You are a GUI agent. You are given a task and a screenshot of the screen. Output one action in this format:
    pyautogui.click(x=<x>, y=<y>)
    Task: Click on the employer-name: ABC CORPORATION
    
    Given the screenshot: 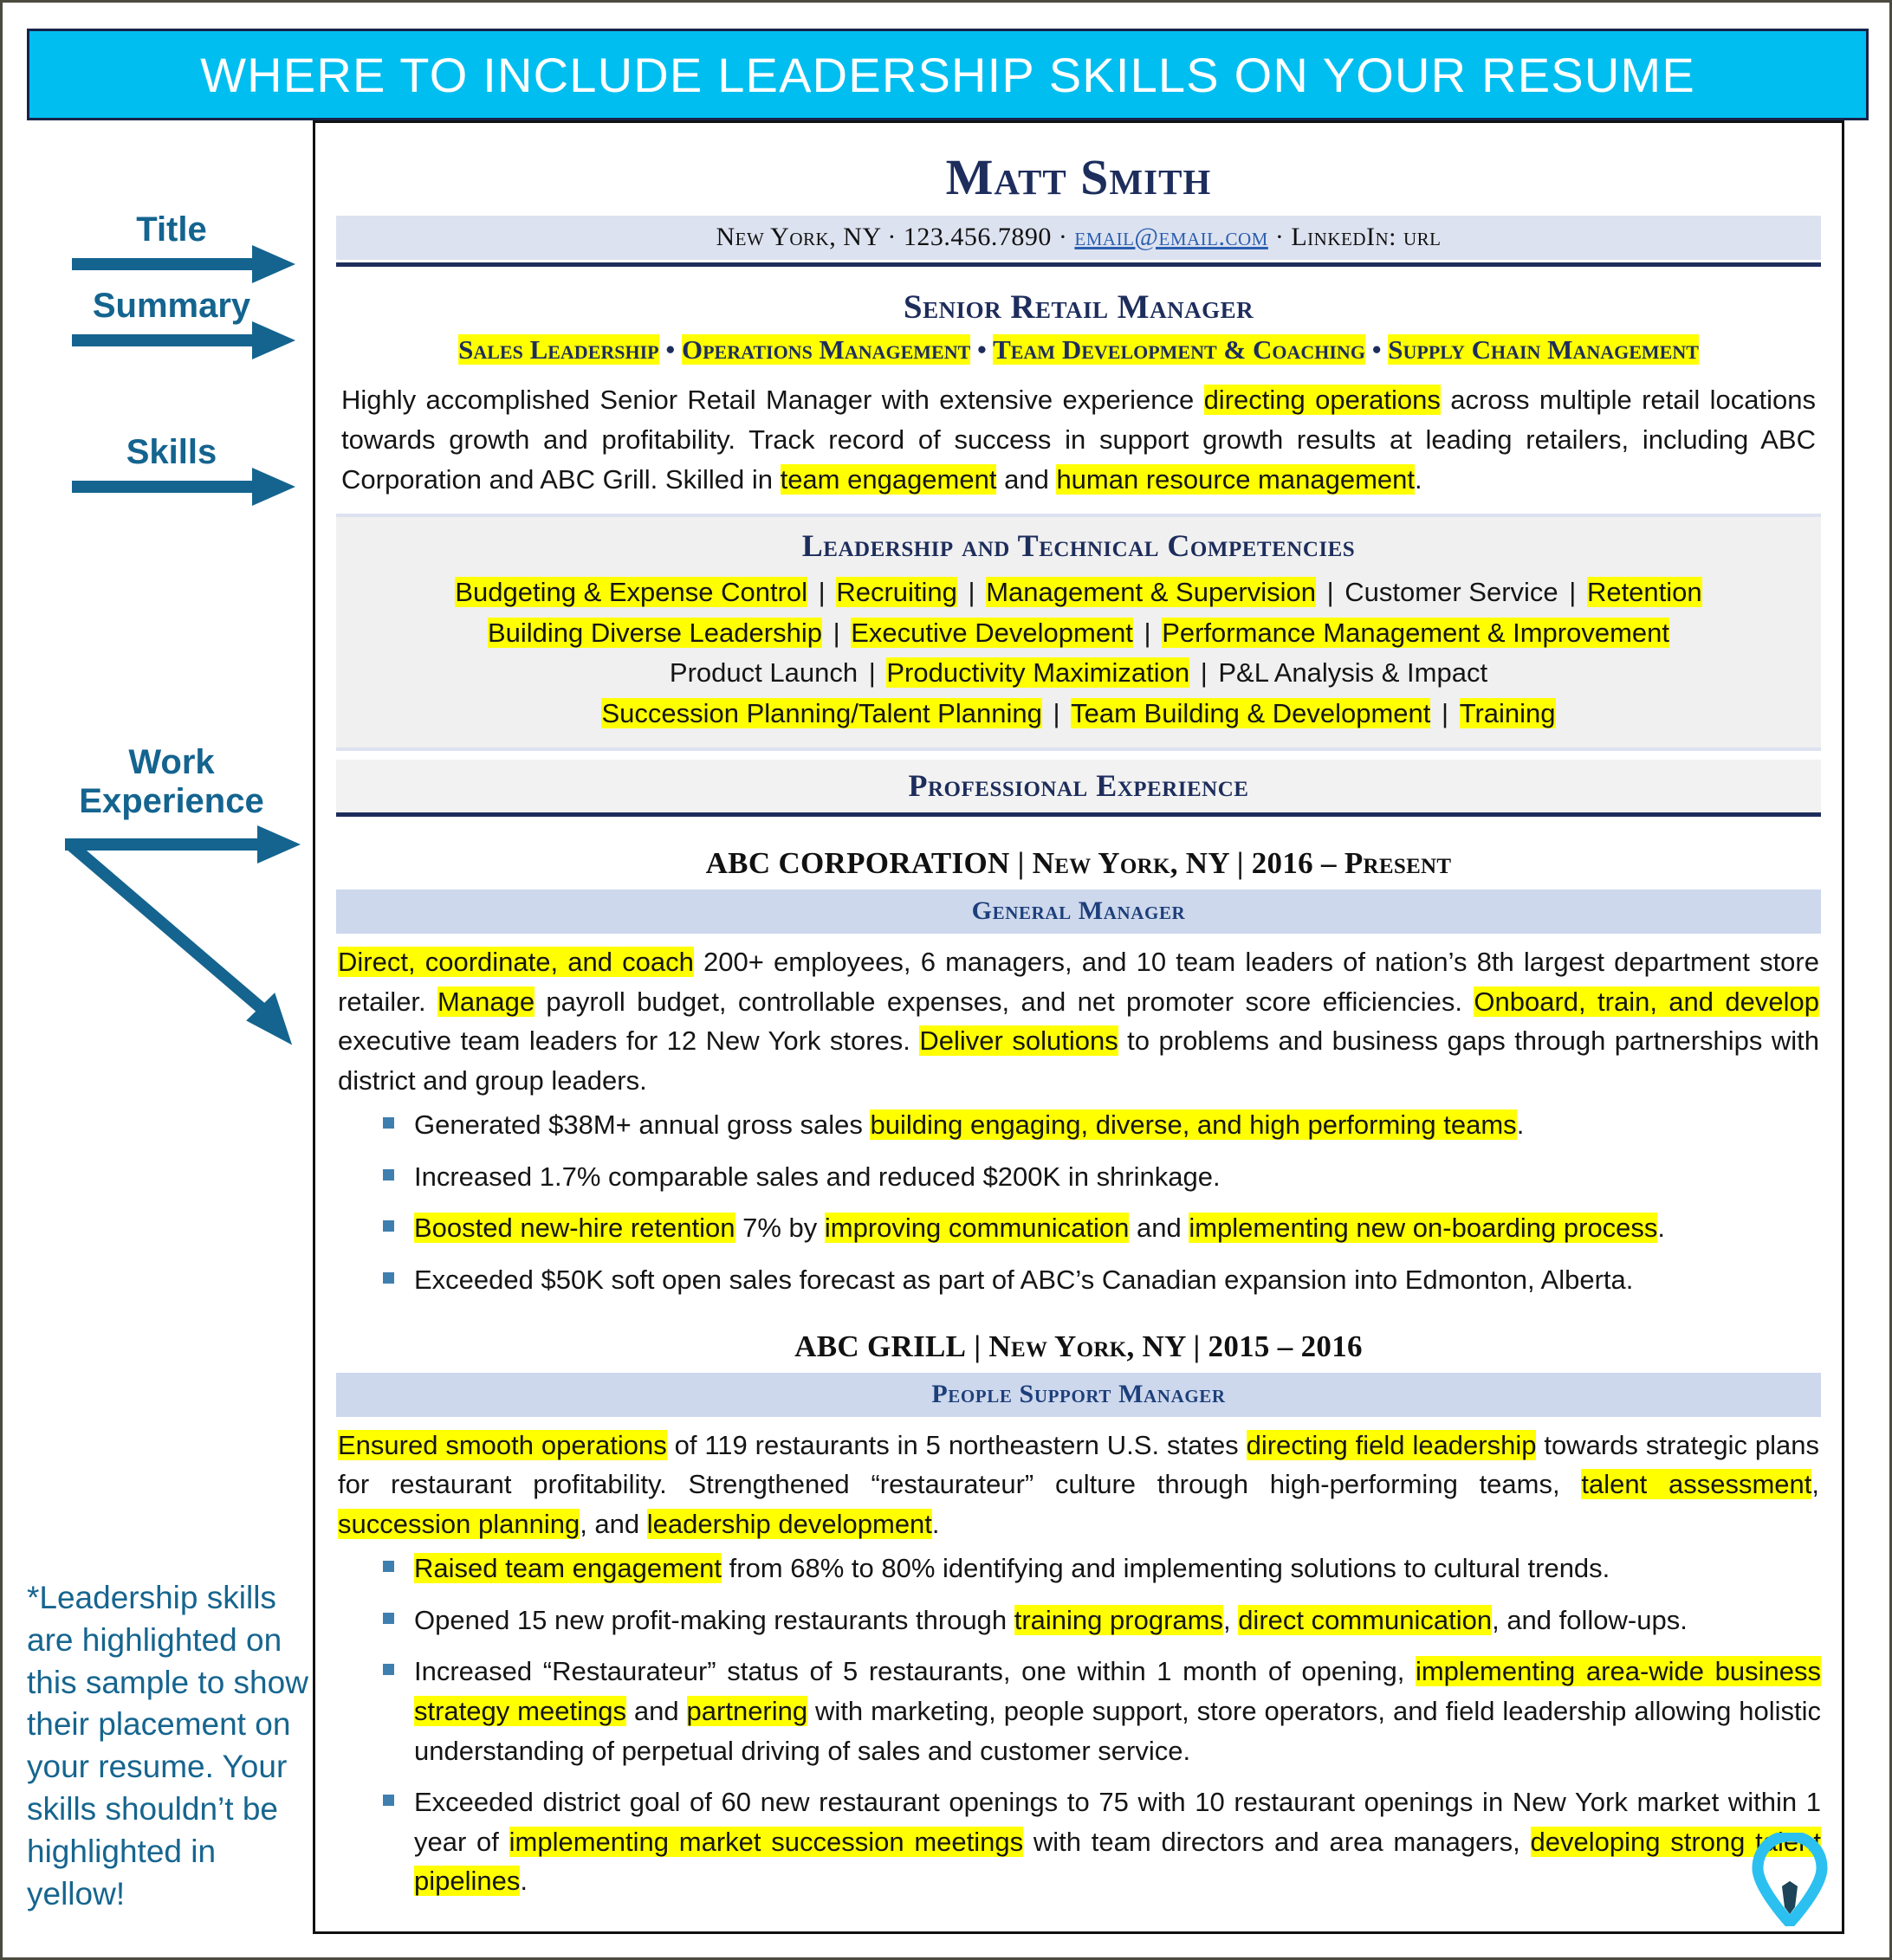 What is the action you would take?
    pyautogui.click(x=857, y=863)
    